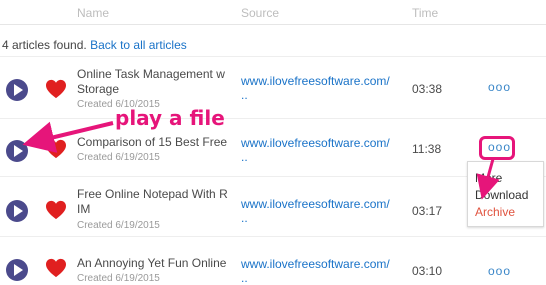 Image resolution: width=546 pixels, height=285 pixels. Describe the element at coordinates (170, 118) in the screenshot. I see `annotation-callout: play a file` at that location.